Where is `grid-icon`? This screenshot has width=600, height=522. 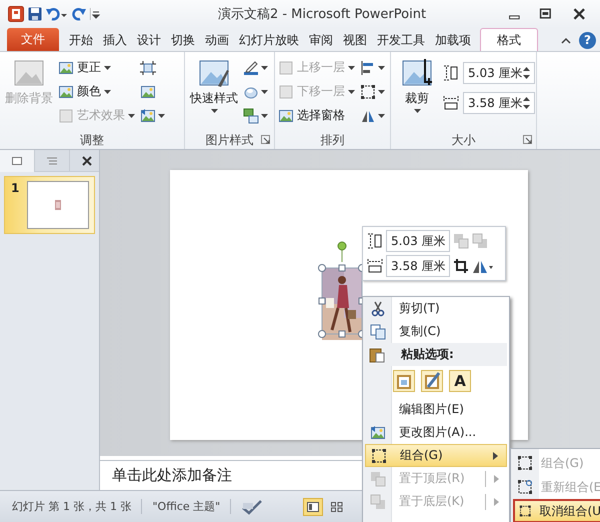 grid-icon is located at coordinates (337, 507).